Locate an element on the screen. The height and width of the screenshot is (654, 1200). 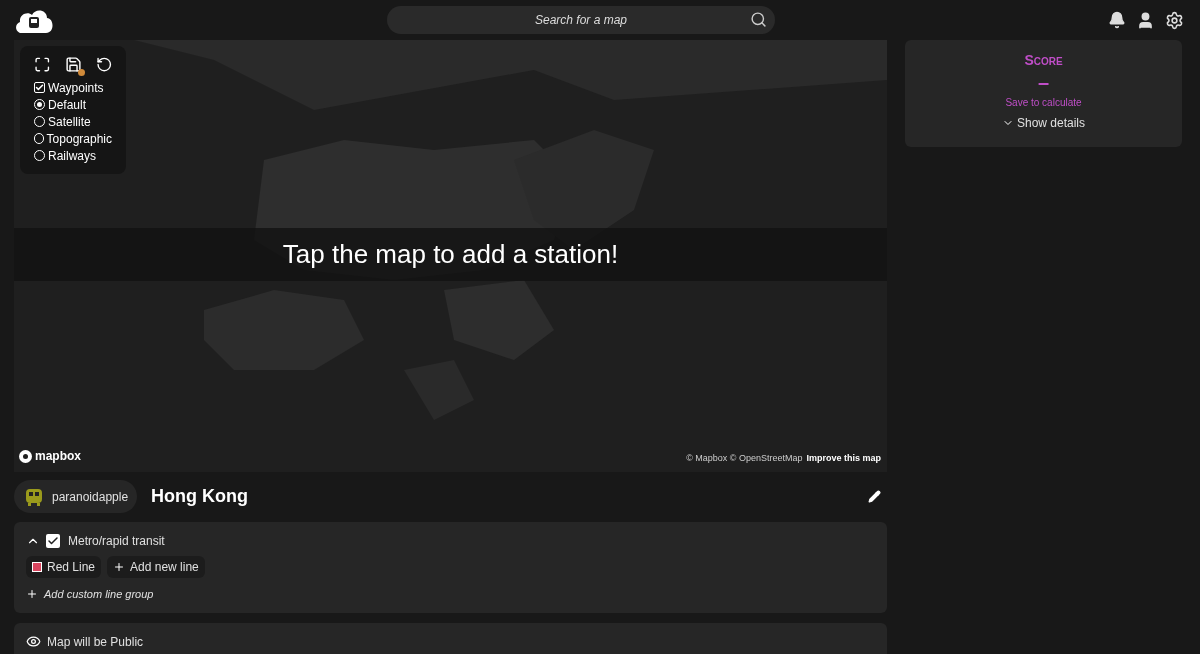
score-value: – is located at coordinates (1043, 82).